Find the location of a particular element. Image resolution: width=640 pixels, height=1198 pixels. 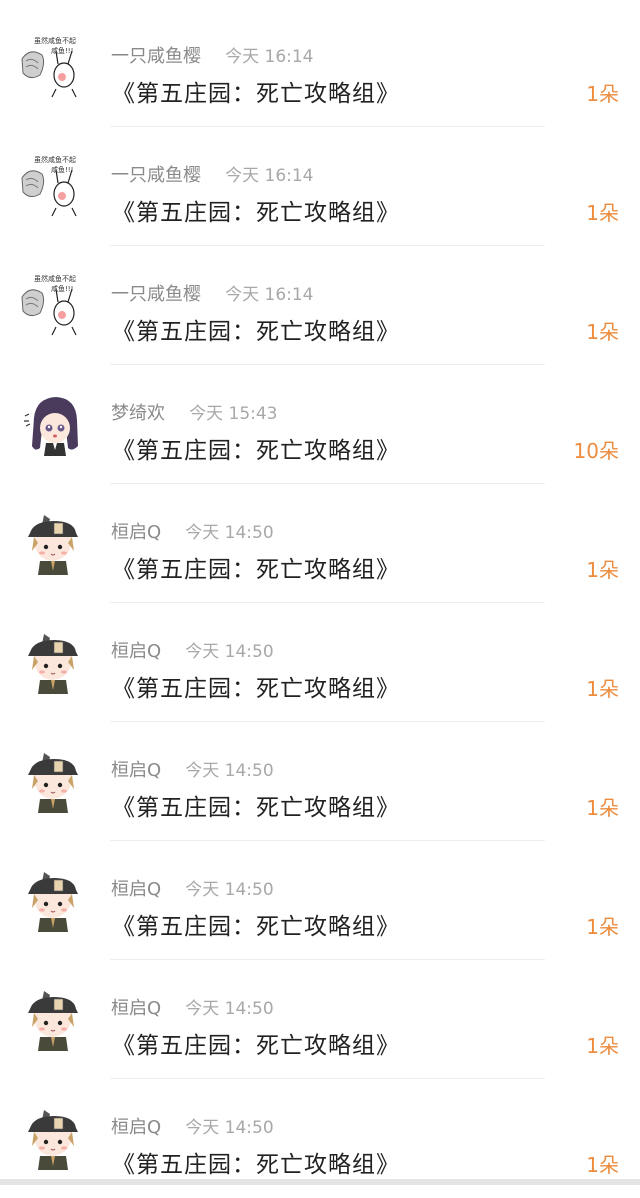

list-item: 梦绮欢 今天 15:43 《第五庄园：死亡攻略组》 10朵 is located at coordinates (320, 424).